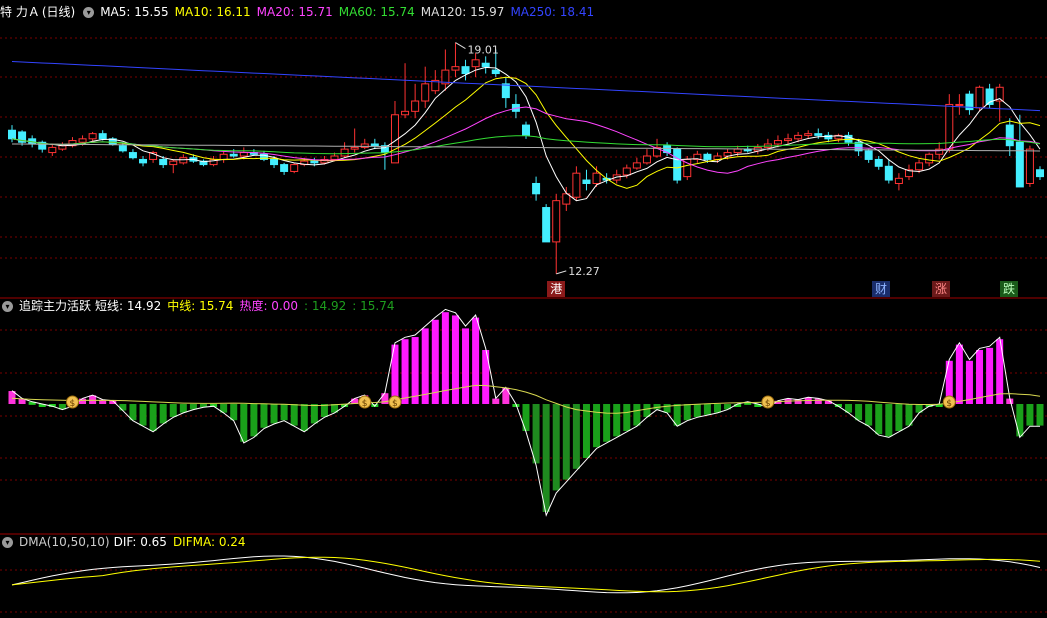  Describe the element at coordinates (552, 12) in the screenshot. I see `legend-5: MA250: 18.41` at that location.